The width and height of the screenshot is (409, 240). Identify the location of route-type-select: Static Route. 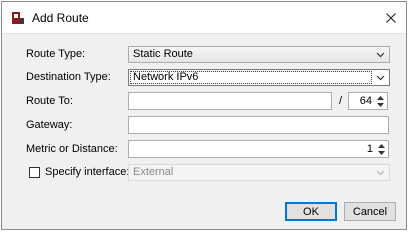
(259, 54).